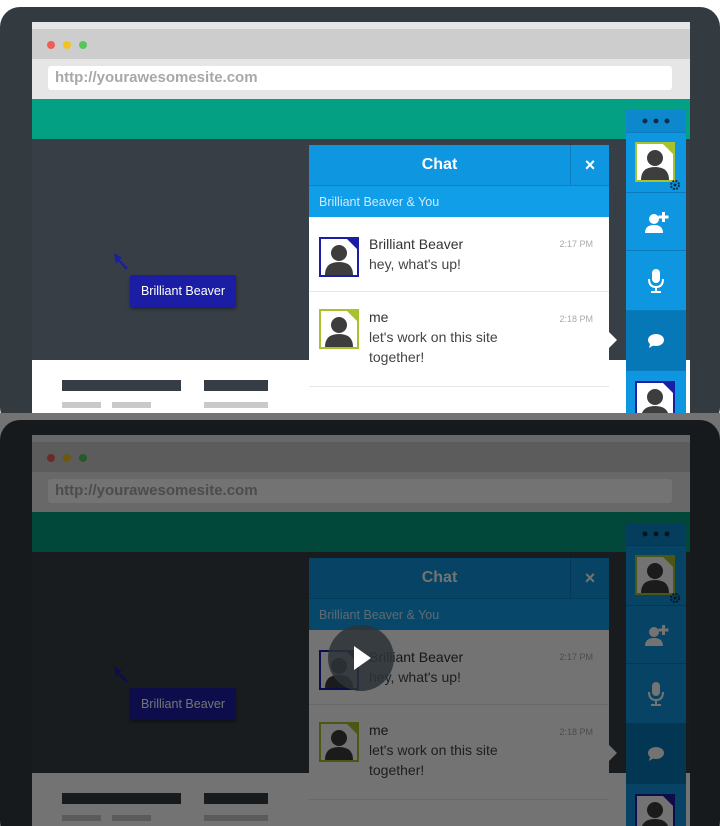 This screenshot has width=720, height=826. What do you see at coordinates (361, 44) in the screenshot?
I see `browser-titlebar` at bounding box center [361, 44].